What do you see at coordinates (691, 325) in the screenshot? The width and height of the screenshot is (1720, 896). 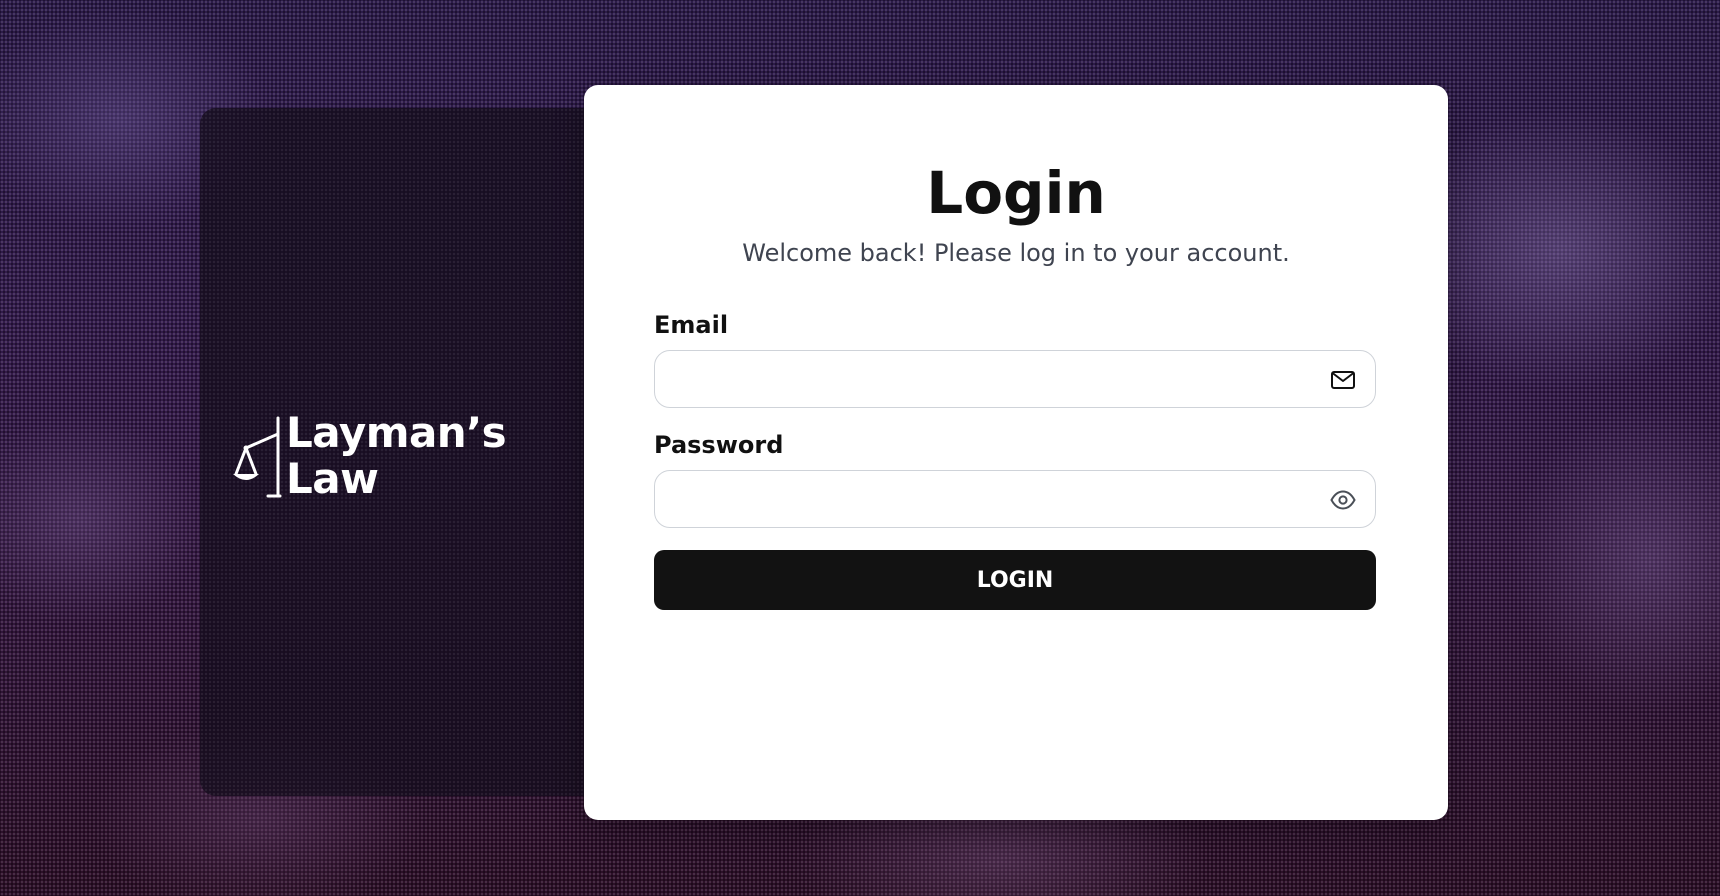 I see `email-label: Email` at bounding box center [691, 325].